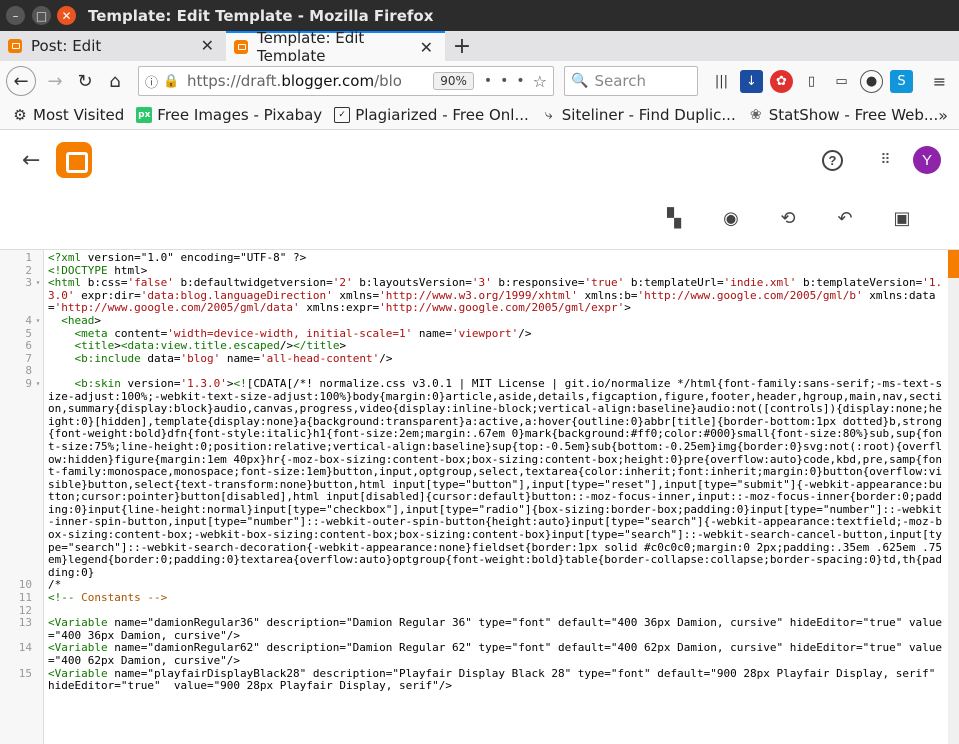 This screenshot has height=744, width=959. I want to click on account-icon: ●, so click(871, 81).